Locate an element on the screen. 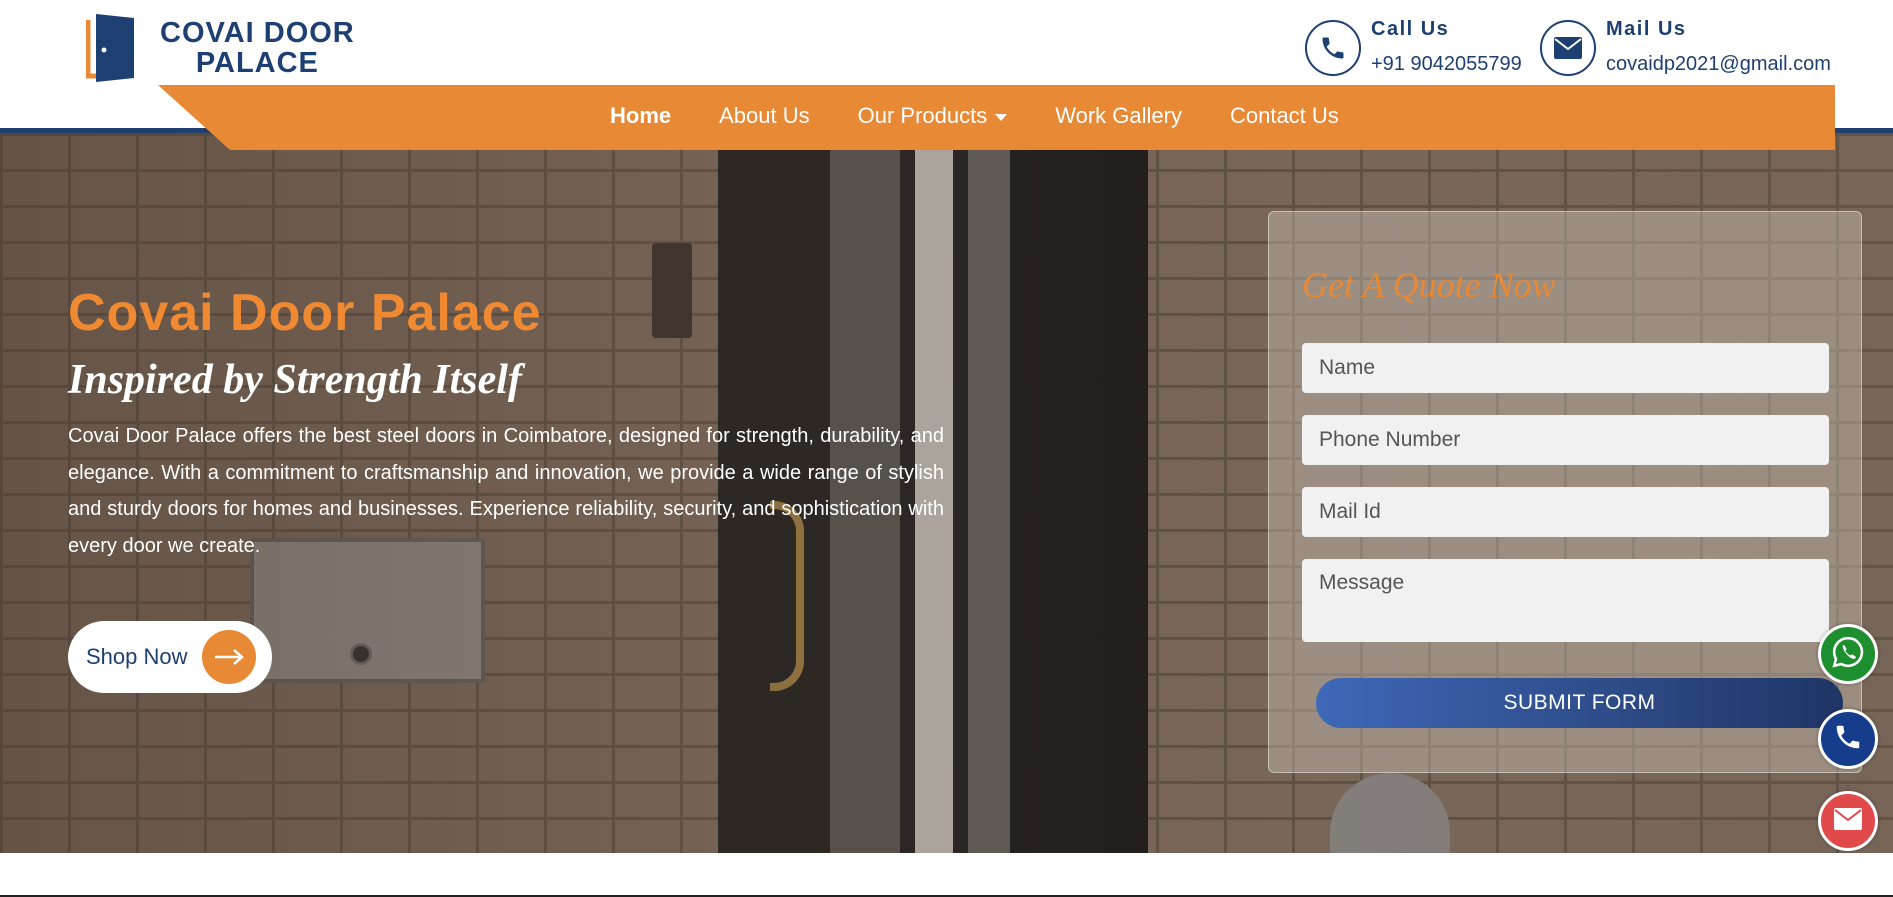 The image size is (1893, 897). email-icon is located at coordinates (1848, 821).